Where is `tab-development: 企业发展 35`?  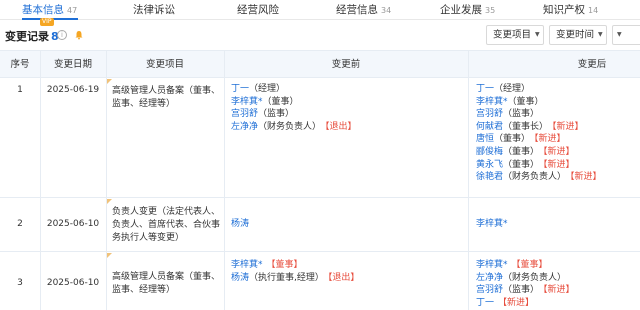
tab-development: 企业发展 35 is located at coordinates (467, 10).